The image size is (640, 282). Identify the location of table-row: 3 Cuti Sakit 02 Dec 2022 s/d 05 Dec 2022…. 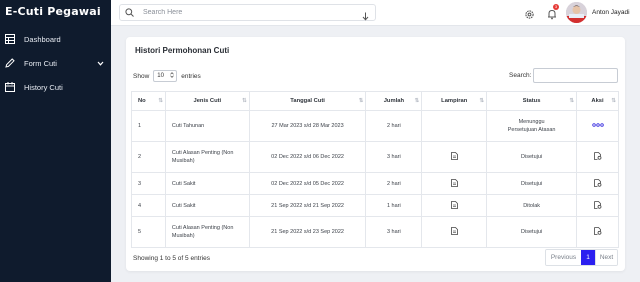
(375, 183).